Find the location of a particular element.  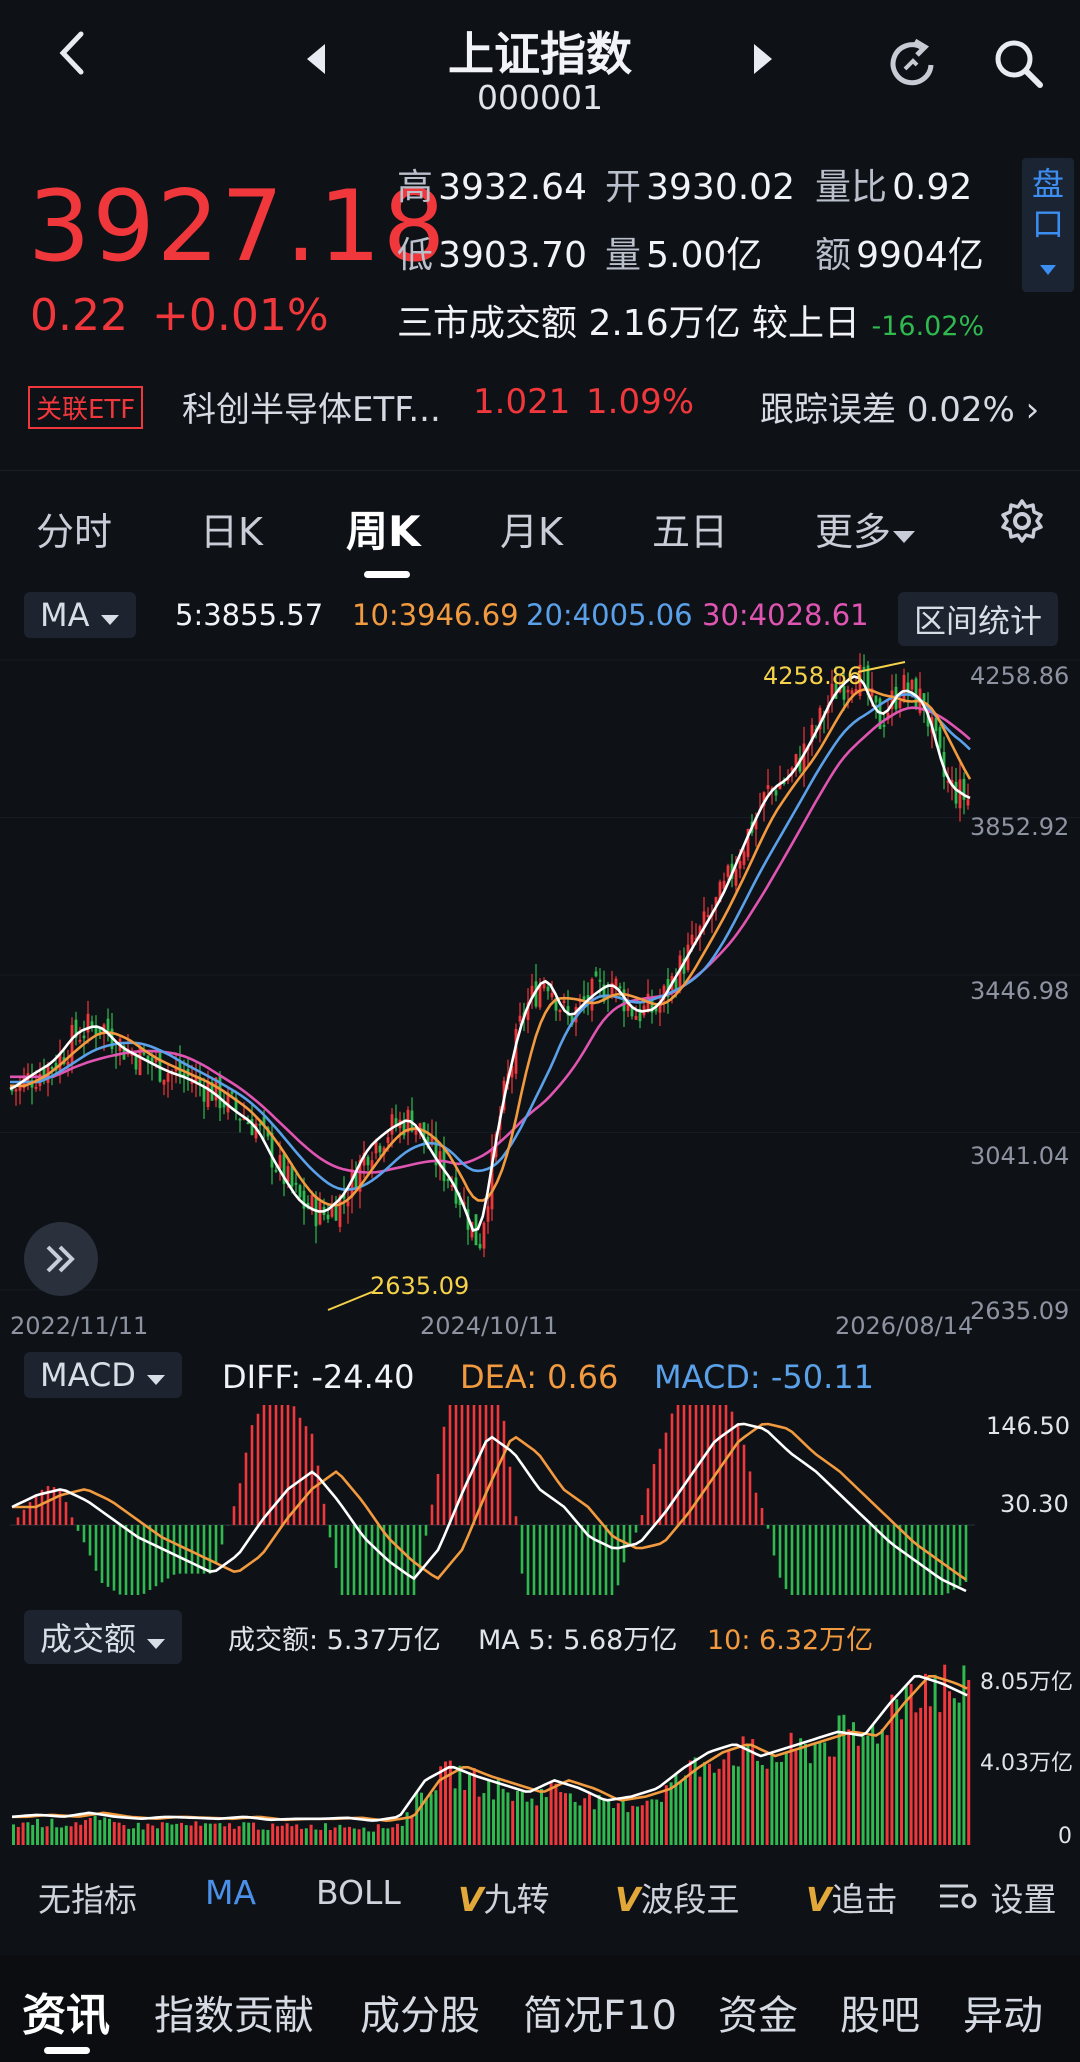

market-turnover-change: -16.02% is located at coordinates (928, 326).